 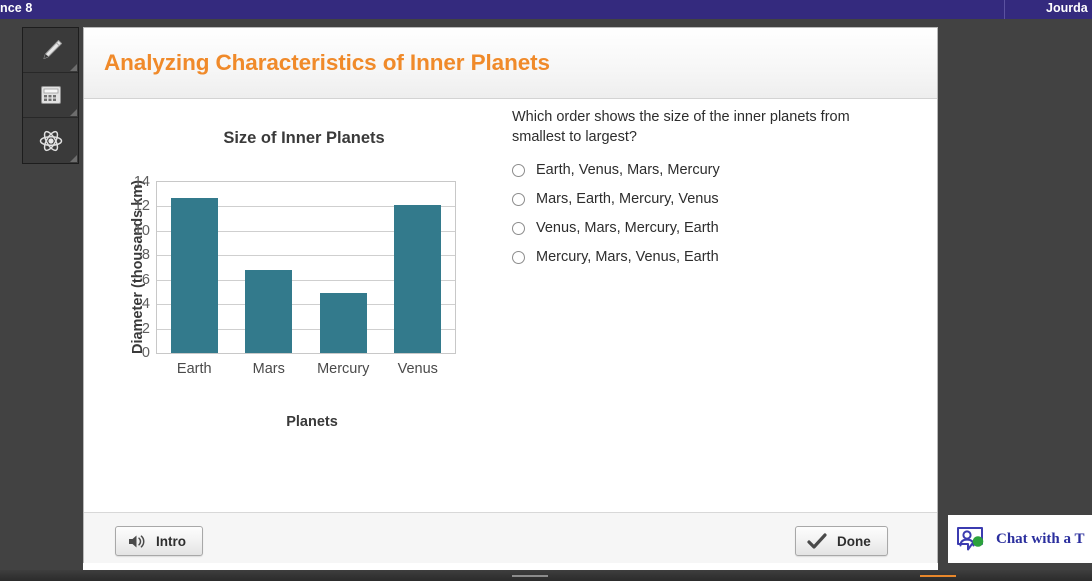 I want to click on chart-x-axis-label: Planets, so click(x=312, y=422).